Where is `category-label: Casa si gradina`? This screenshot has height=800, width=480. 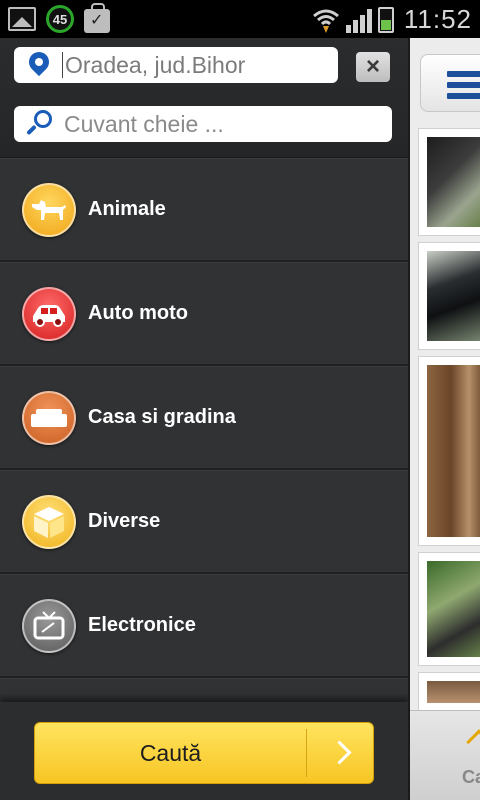
category-label: Casa si gradina is located at coordinates (162, 417).